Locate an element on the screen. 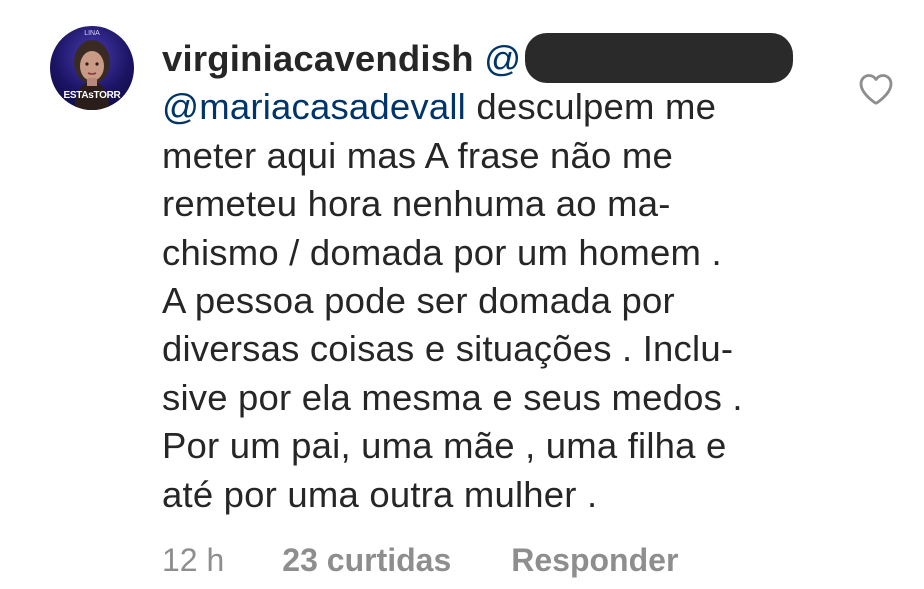  comment-line: A pessoa pode ser domada por is located at coordinates (418, 301).